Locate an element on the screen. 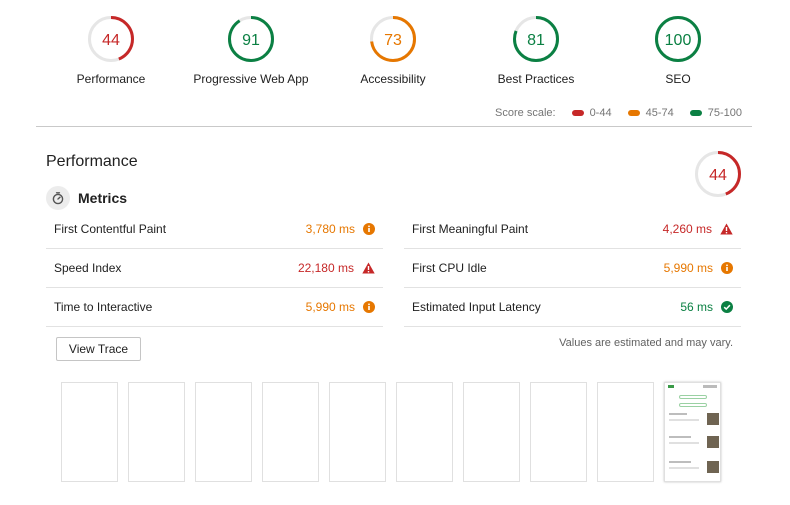  scale-range-text: 75-100 is located at coordinates (724, 113).